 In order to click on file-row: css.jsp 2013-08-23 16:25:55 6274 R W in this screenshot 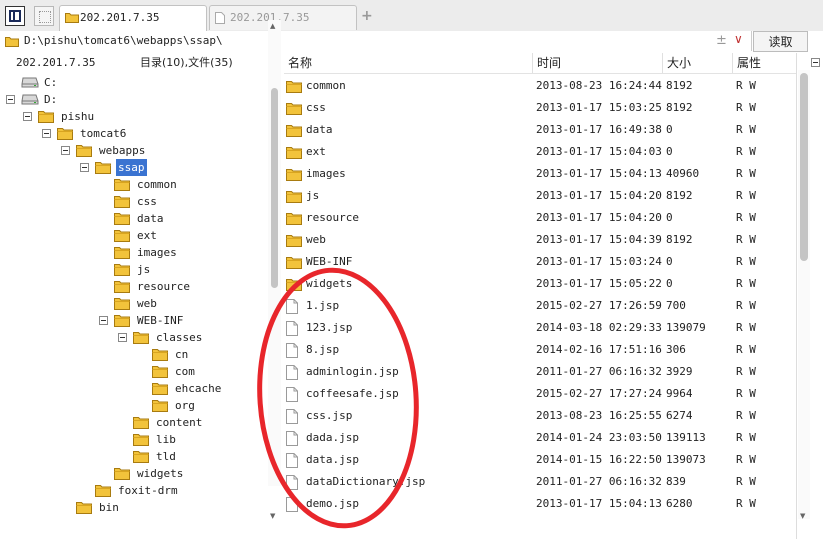, I will do `click(540, 416)`.